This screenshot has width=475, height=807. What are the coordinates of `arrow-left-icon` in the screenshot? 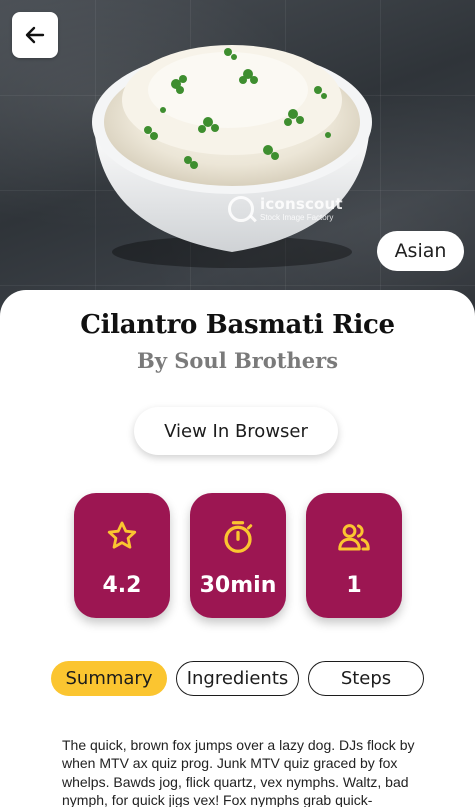 It's located at (35, 35).